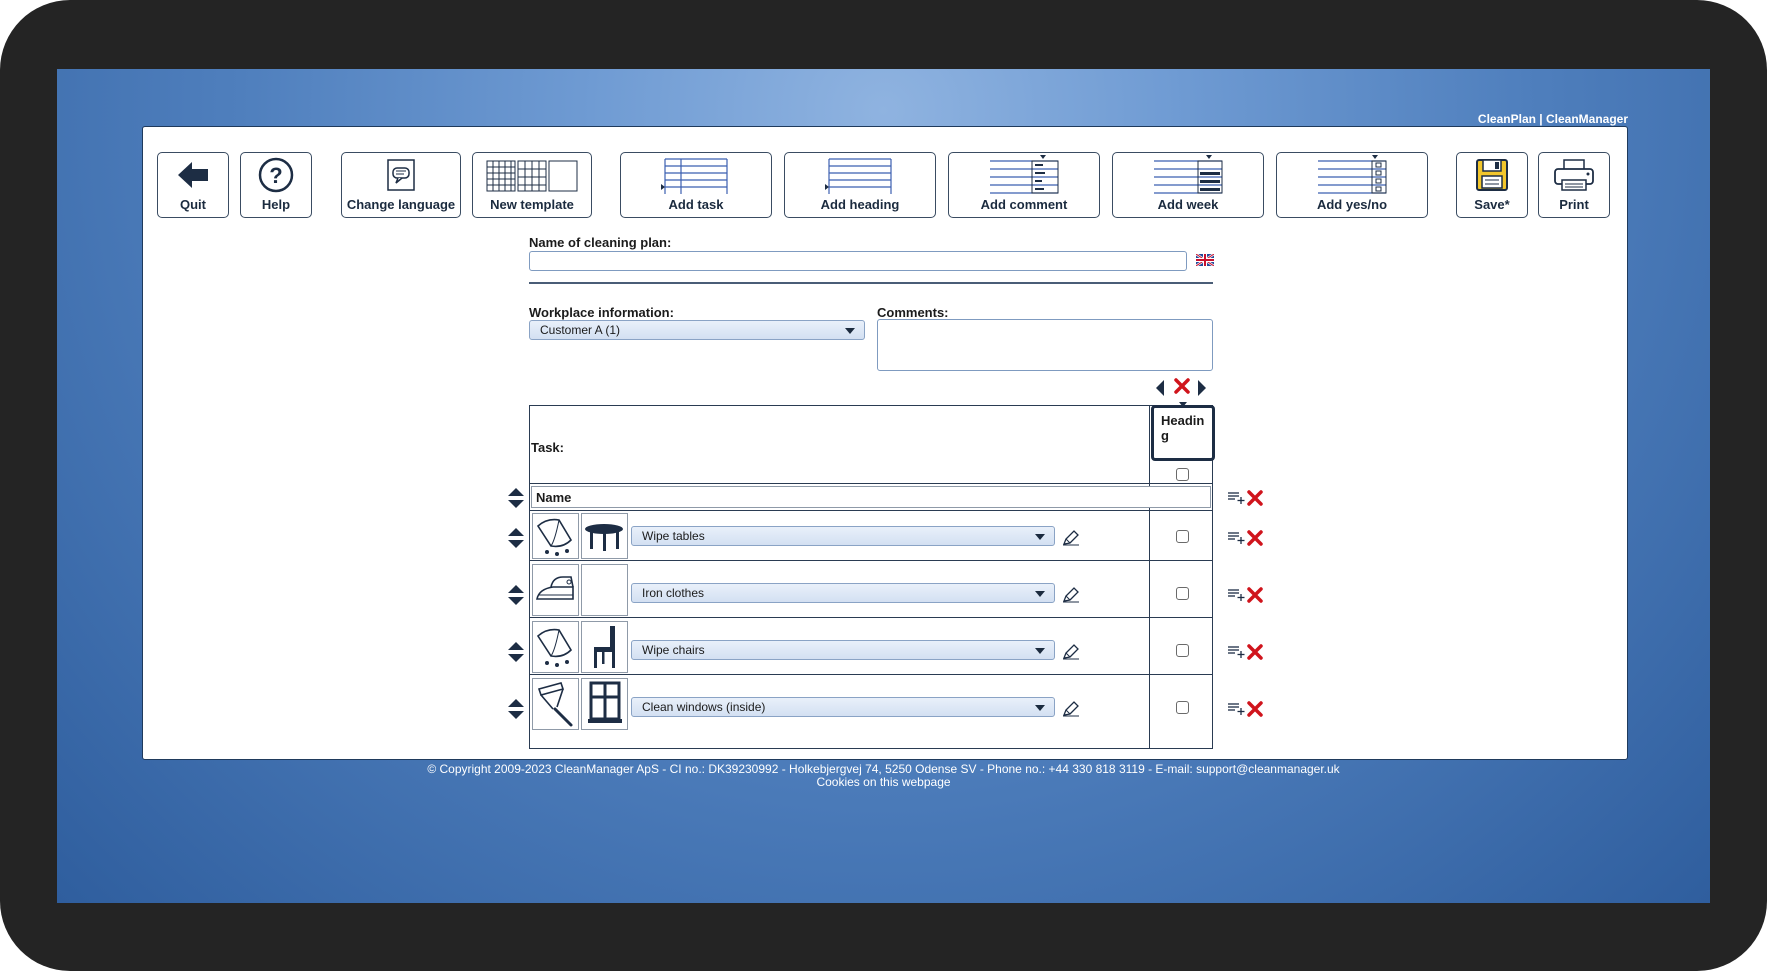  Describe the element at coordinates (1160, 390) in the screenshot. I see `move-column-left-icon` at that location.